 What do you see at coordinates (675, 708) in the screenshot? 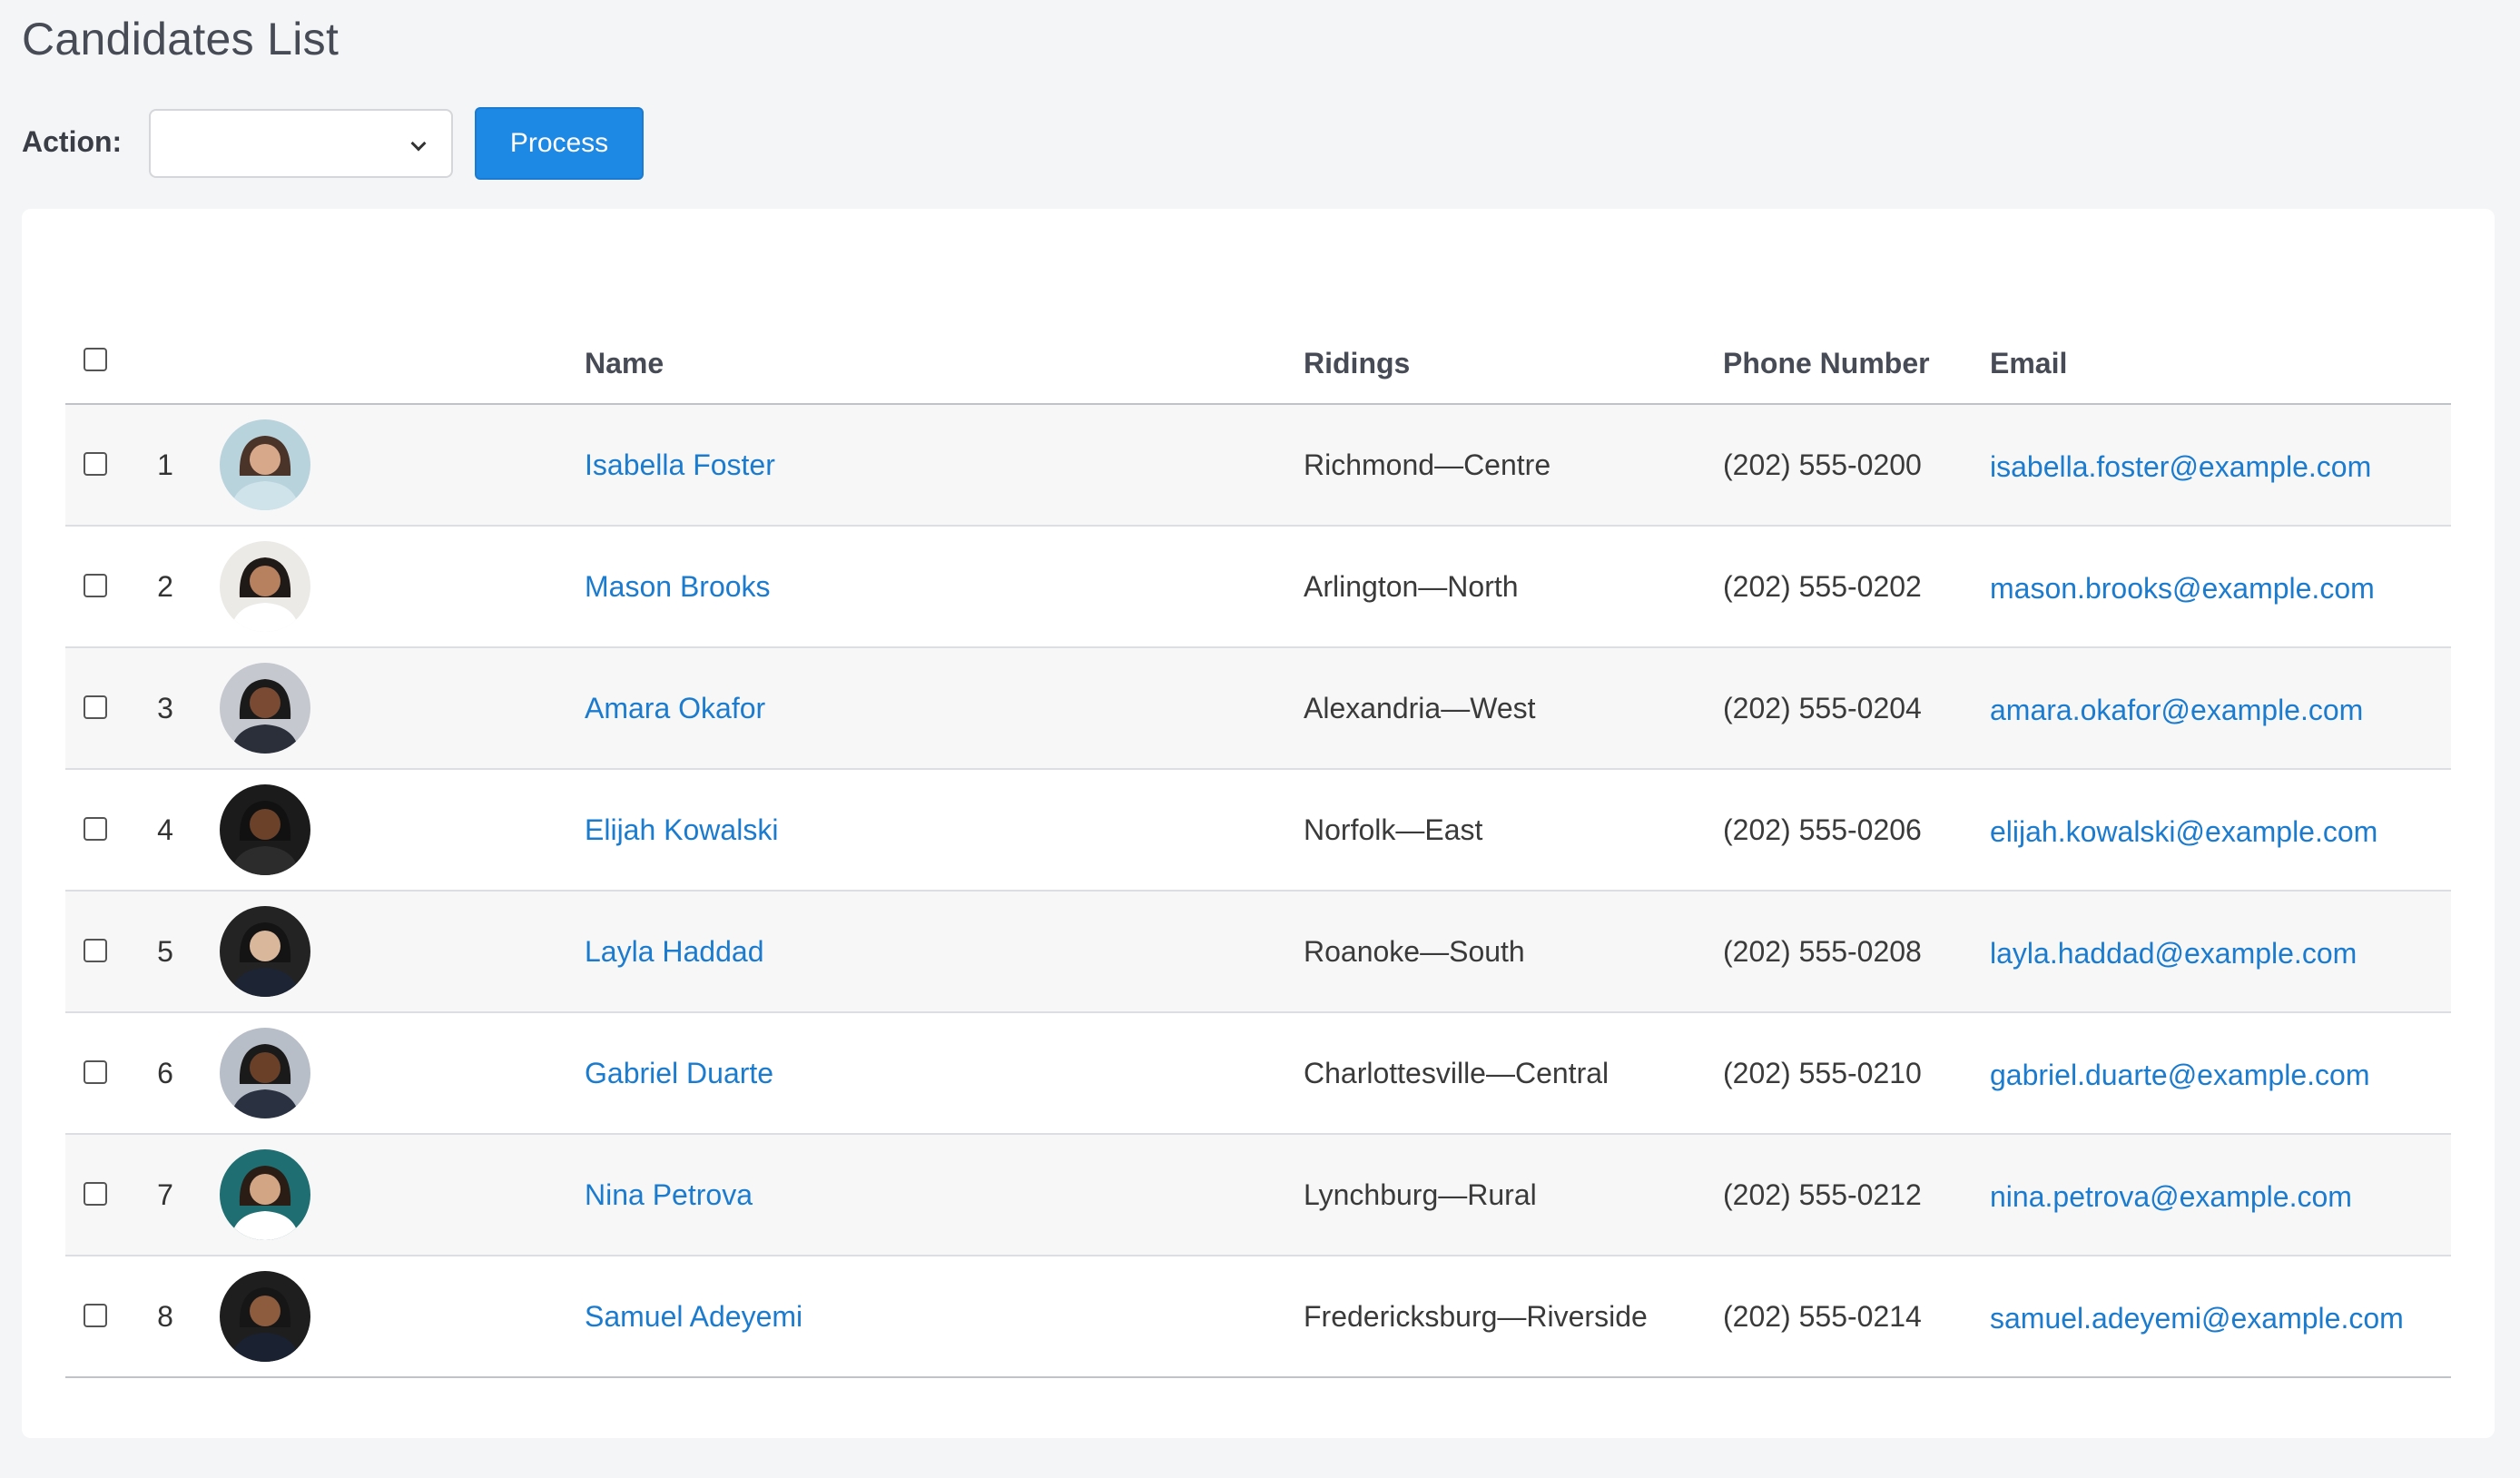
I see `candidate-name-link: Amara Okafor` at bounding box center [675, 708].